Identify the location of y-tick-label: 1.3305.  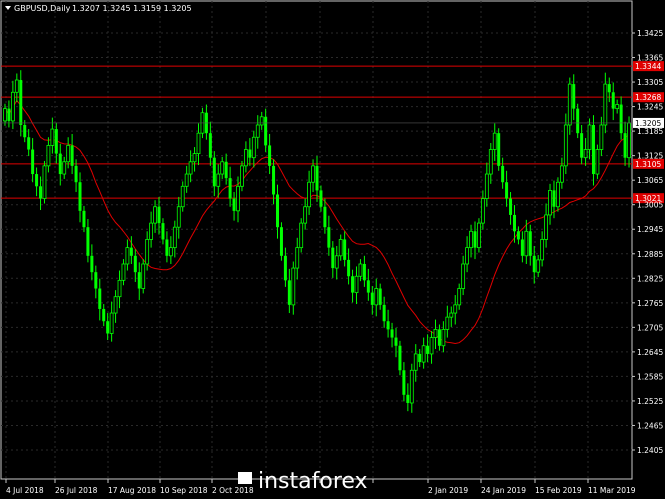
(650, 82).